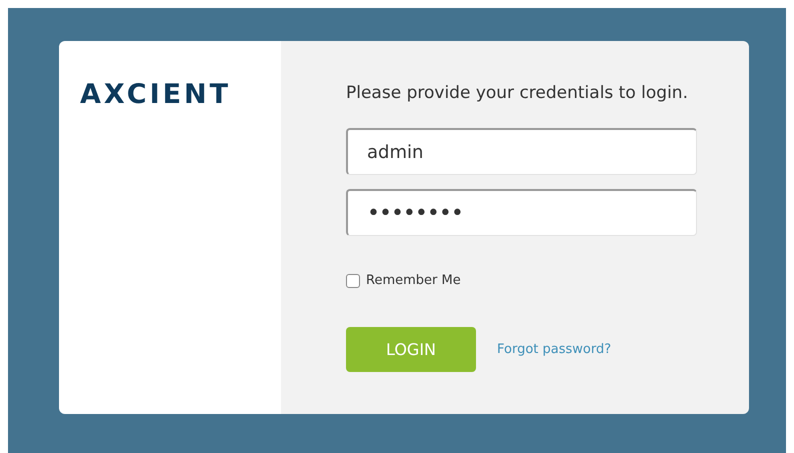 The height and width of the screenshot is (453, 794). What do you see at coordinates (521, 151) in the screenshot?
I see `username-field: admin` at bounding box center [521, 151].